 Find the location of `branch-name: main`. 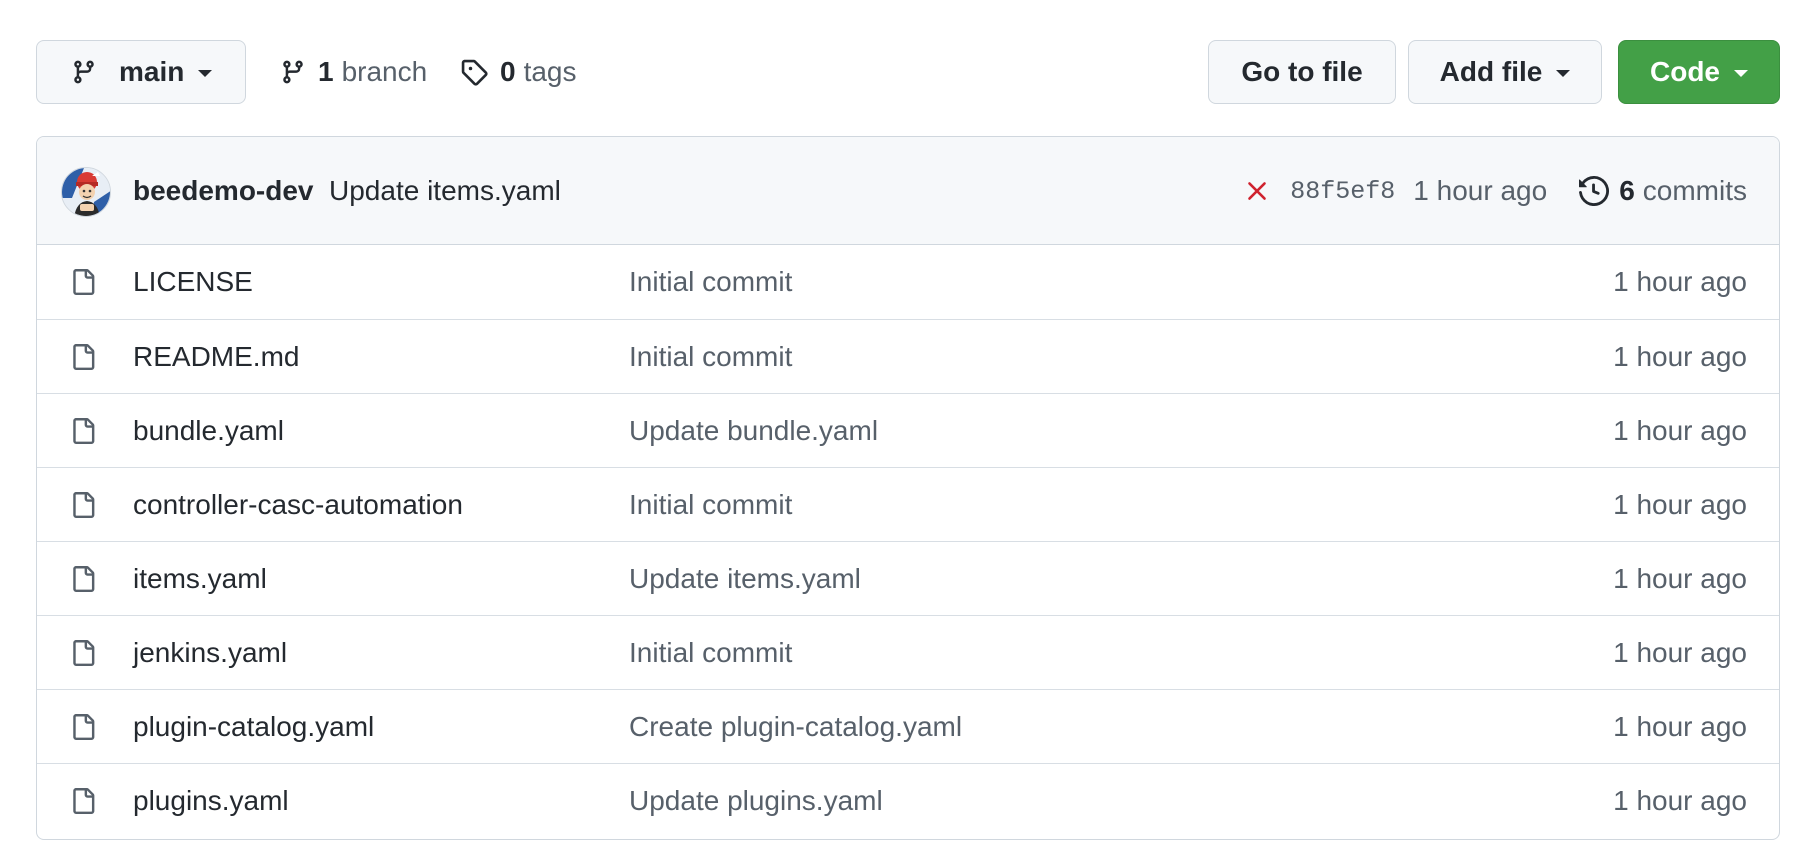

branch-name: main is located at coordinates (152, 71).